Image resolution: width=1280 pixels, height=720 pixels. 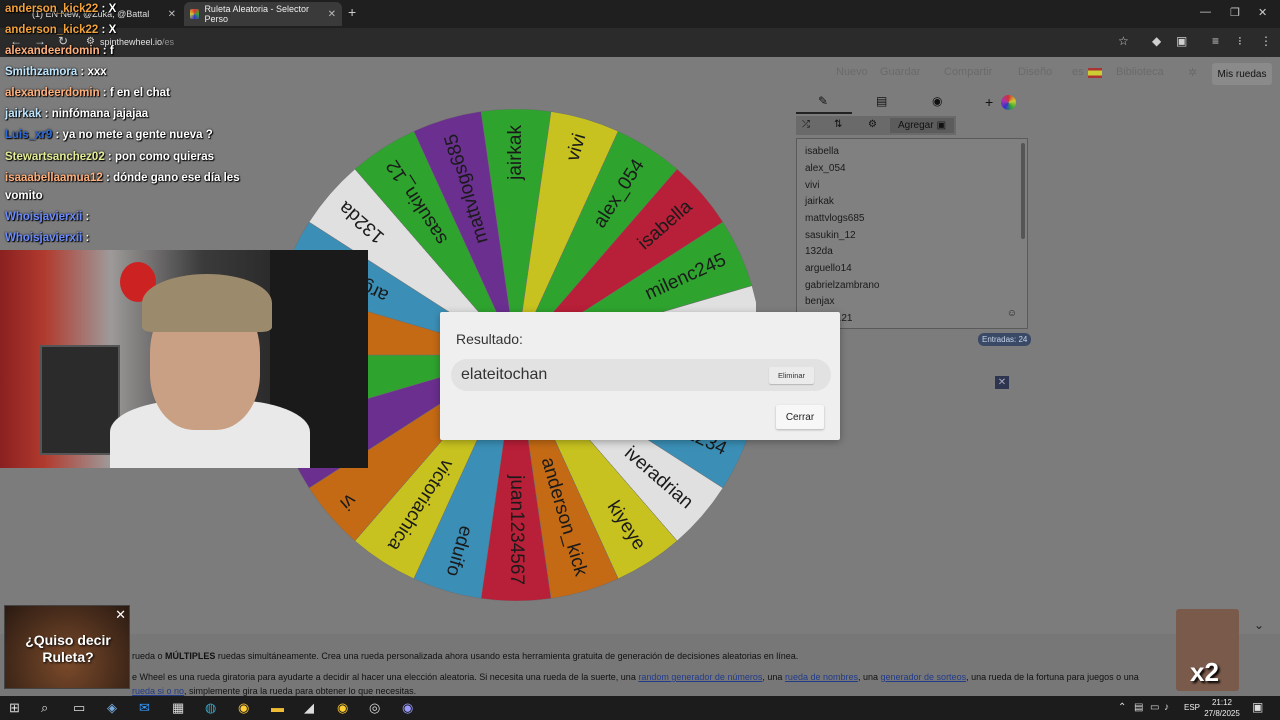 What do you see at coordinates (112, 708) in the screenshot?
I see `copilot-icon: ◈` at bounding box center [112, 708].